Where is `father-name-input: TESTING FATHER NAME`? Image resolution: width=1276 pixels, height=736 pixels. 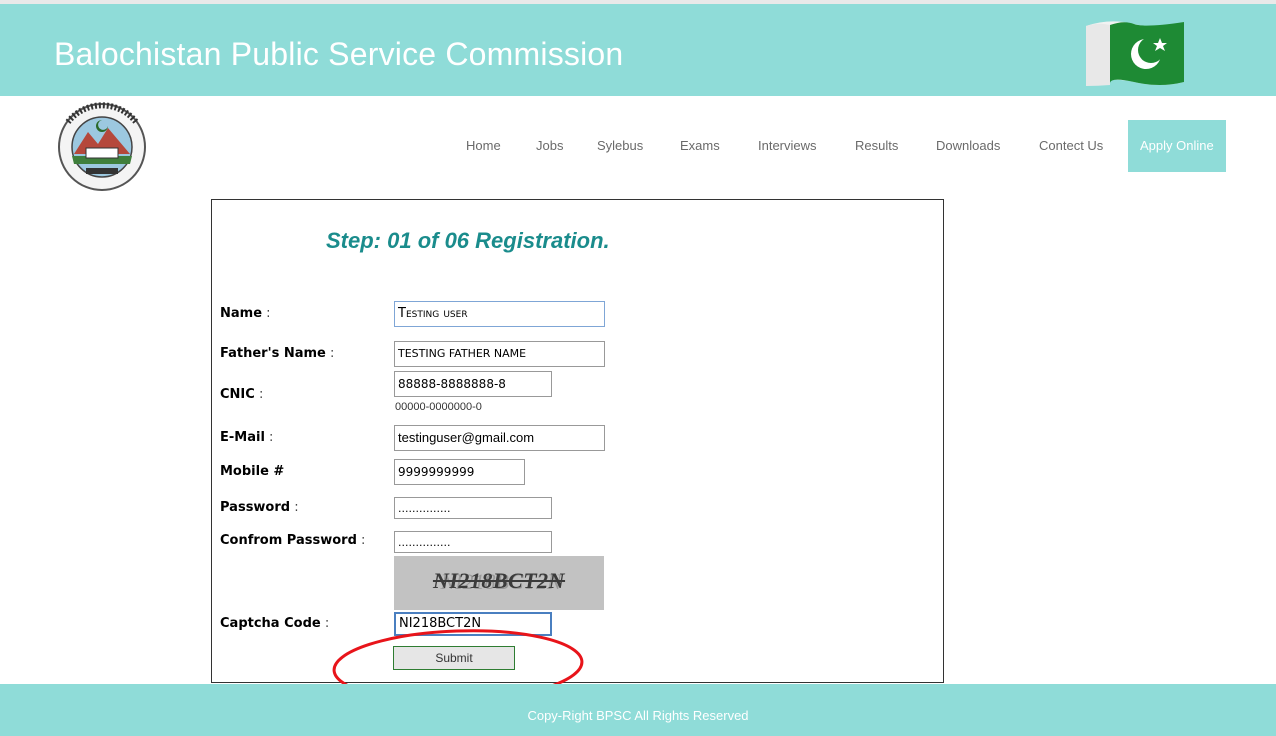 father-name-input: TESTING FATHER NAME is located at coordinates (499, 354).